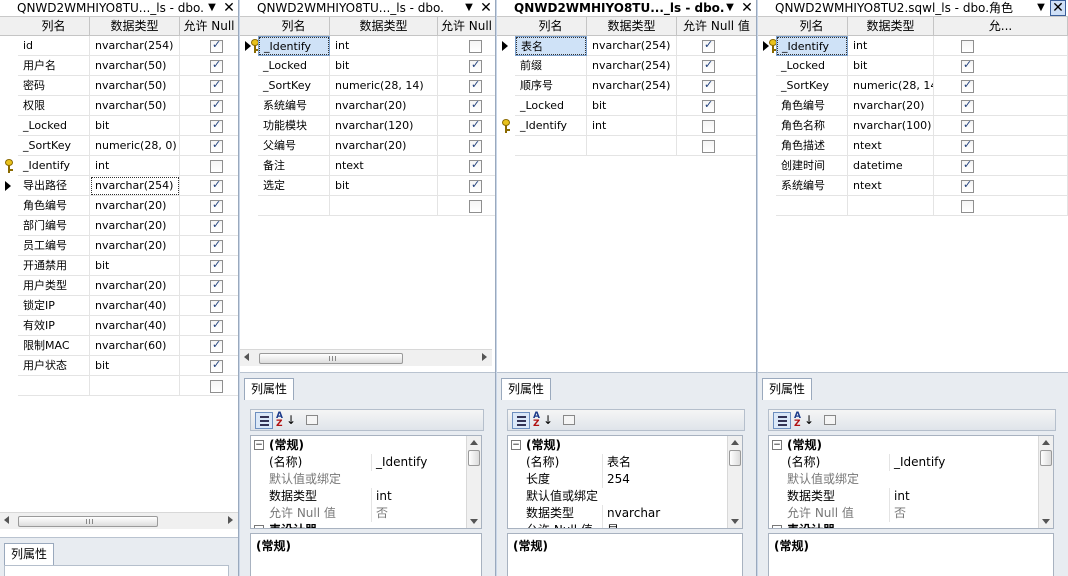 The height and width of the screenshot is (576, 1068). I want to click on scroll-right-icon, so click(484, 357).